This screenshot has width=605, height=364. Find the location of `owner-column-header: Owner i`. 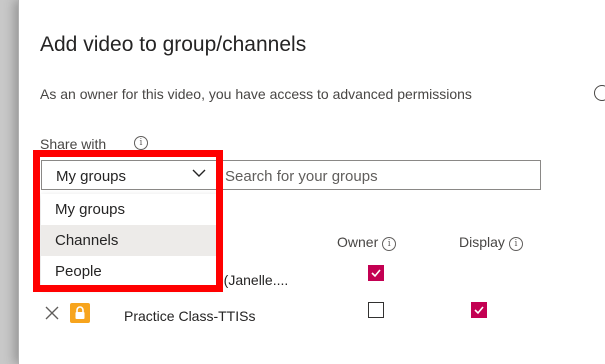

owner-column-header: Owner i is located at coordinates (367, 242).